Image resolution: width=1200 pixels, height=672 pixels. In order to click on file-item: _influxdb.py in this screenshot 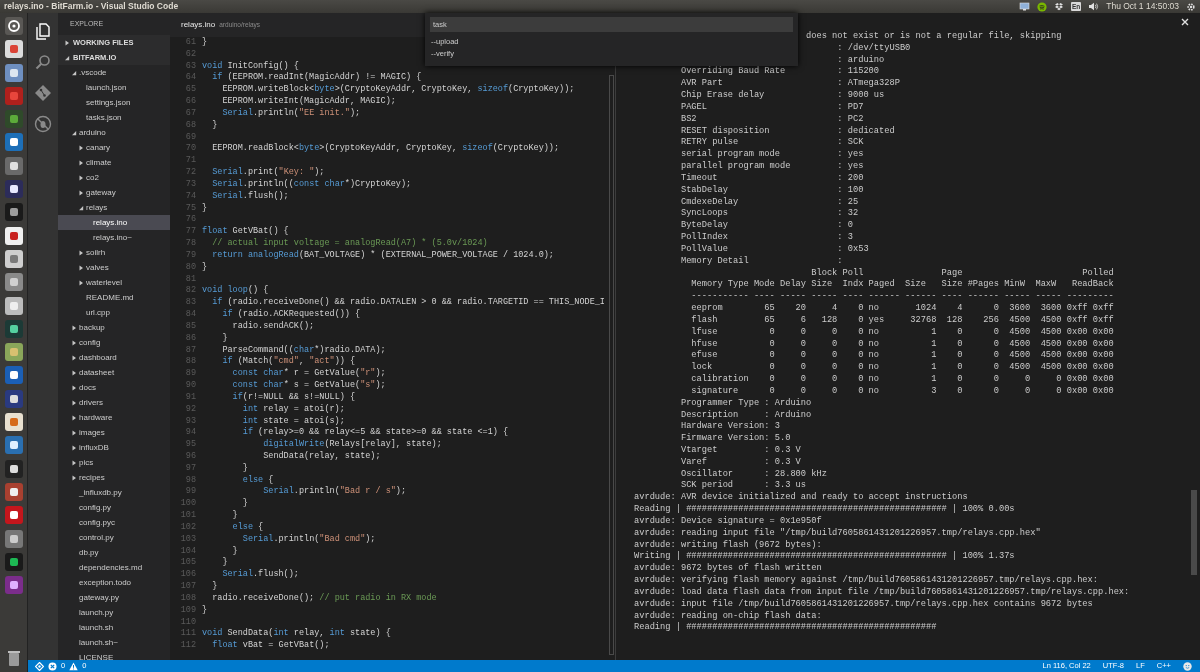, I will do `click(114, 492)`.